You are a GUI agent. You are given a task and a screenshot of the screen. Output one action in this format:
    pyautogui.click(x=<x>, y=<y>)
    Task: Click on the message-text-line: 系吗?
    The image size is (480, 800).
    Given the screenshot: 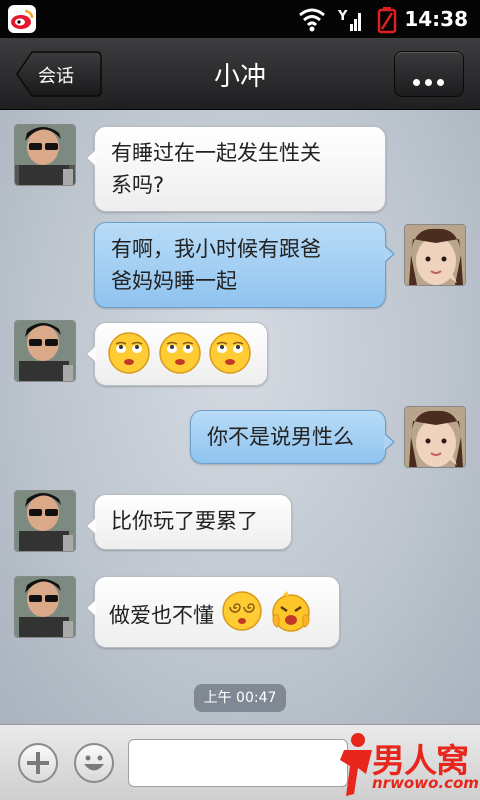 What is the action you would take?
    pyautogui.click(x=138, y=185)
    